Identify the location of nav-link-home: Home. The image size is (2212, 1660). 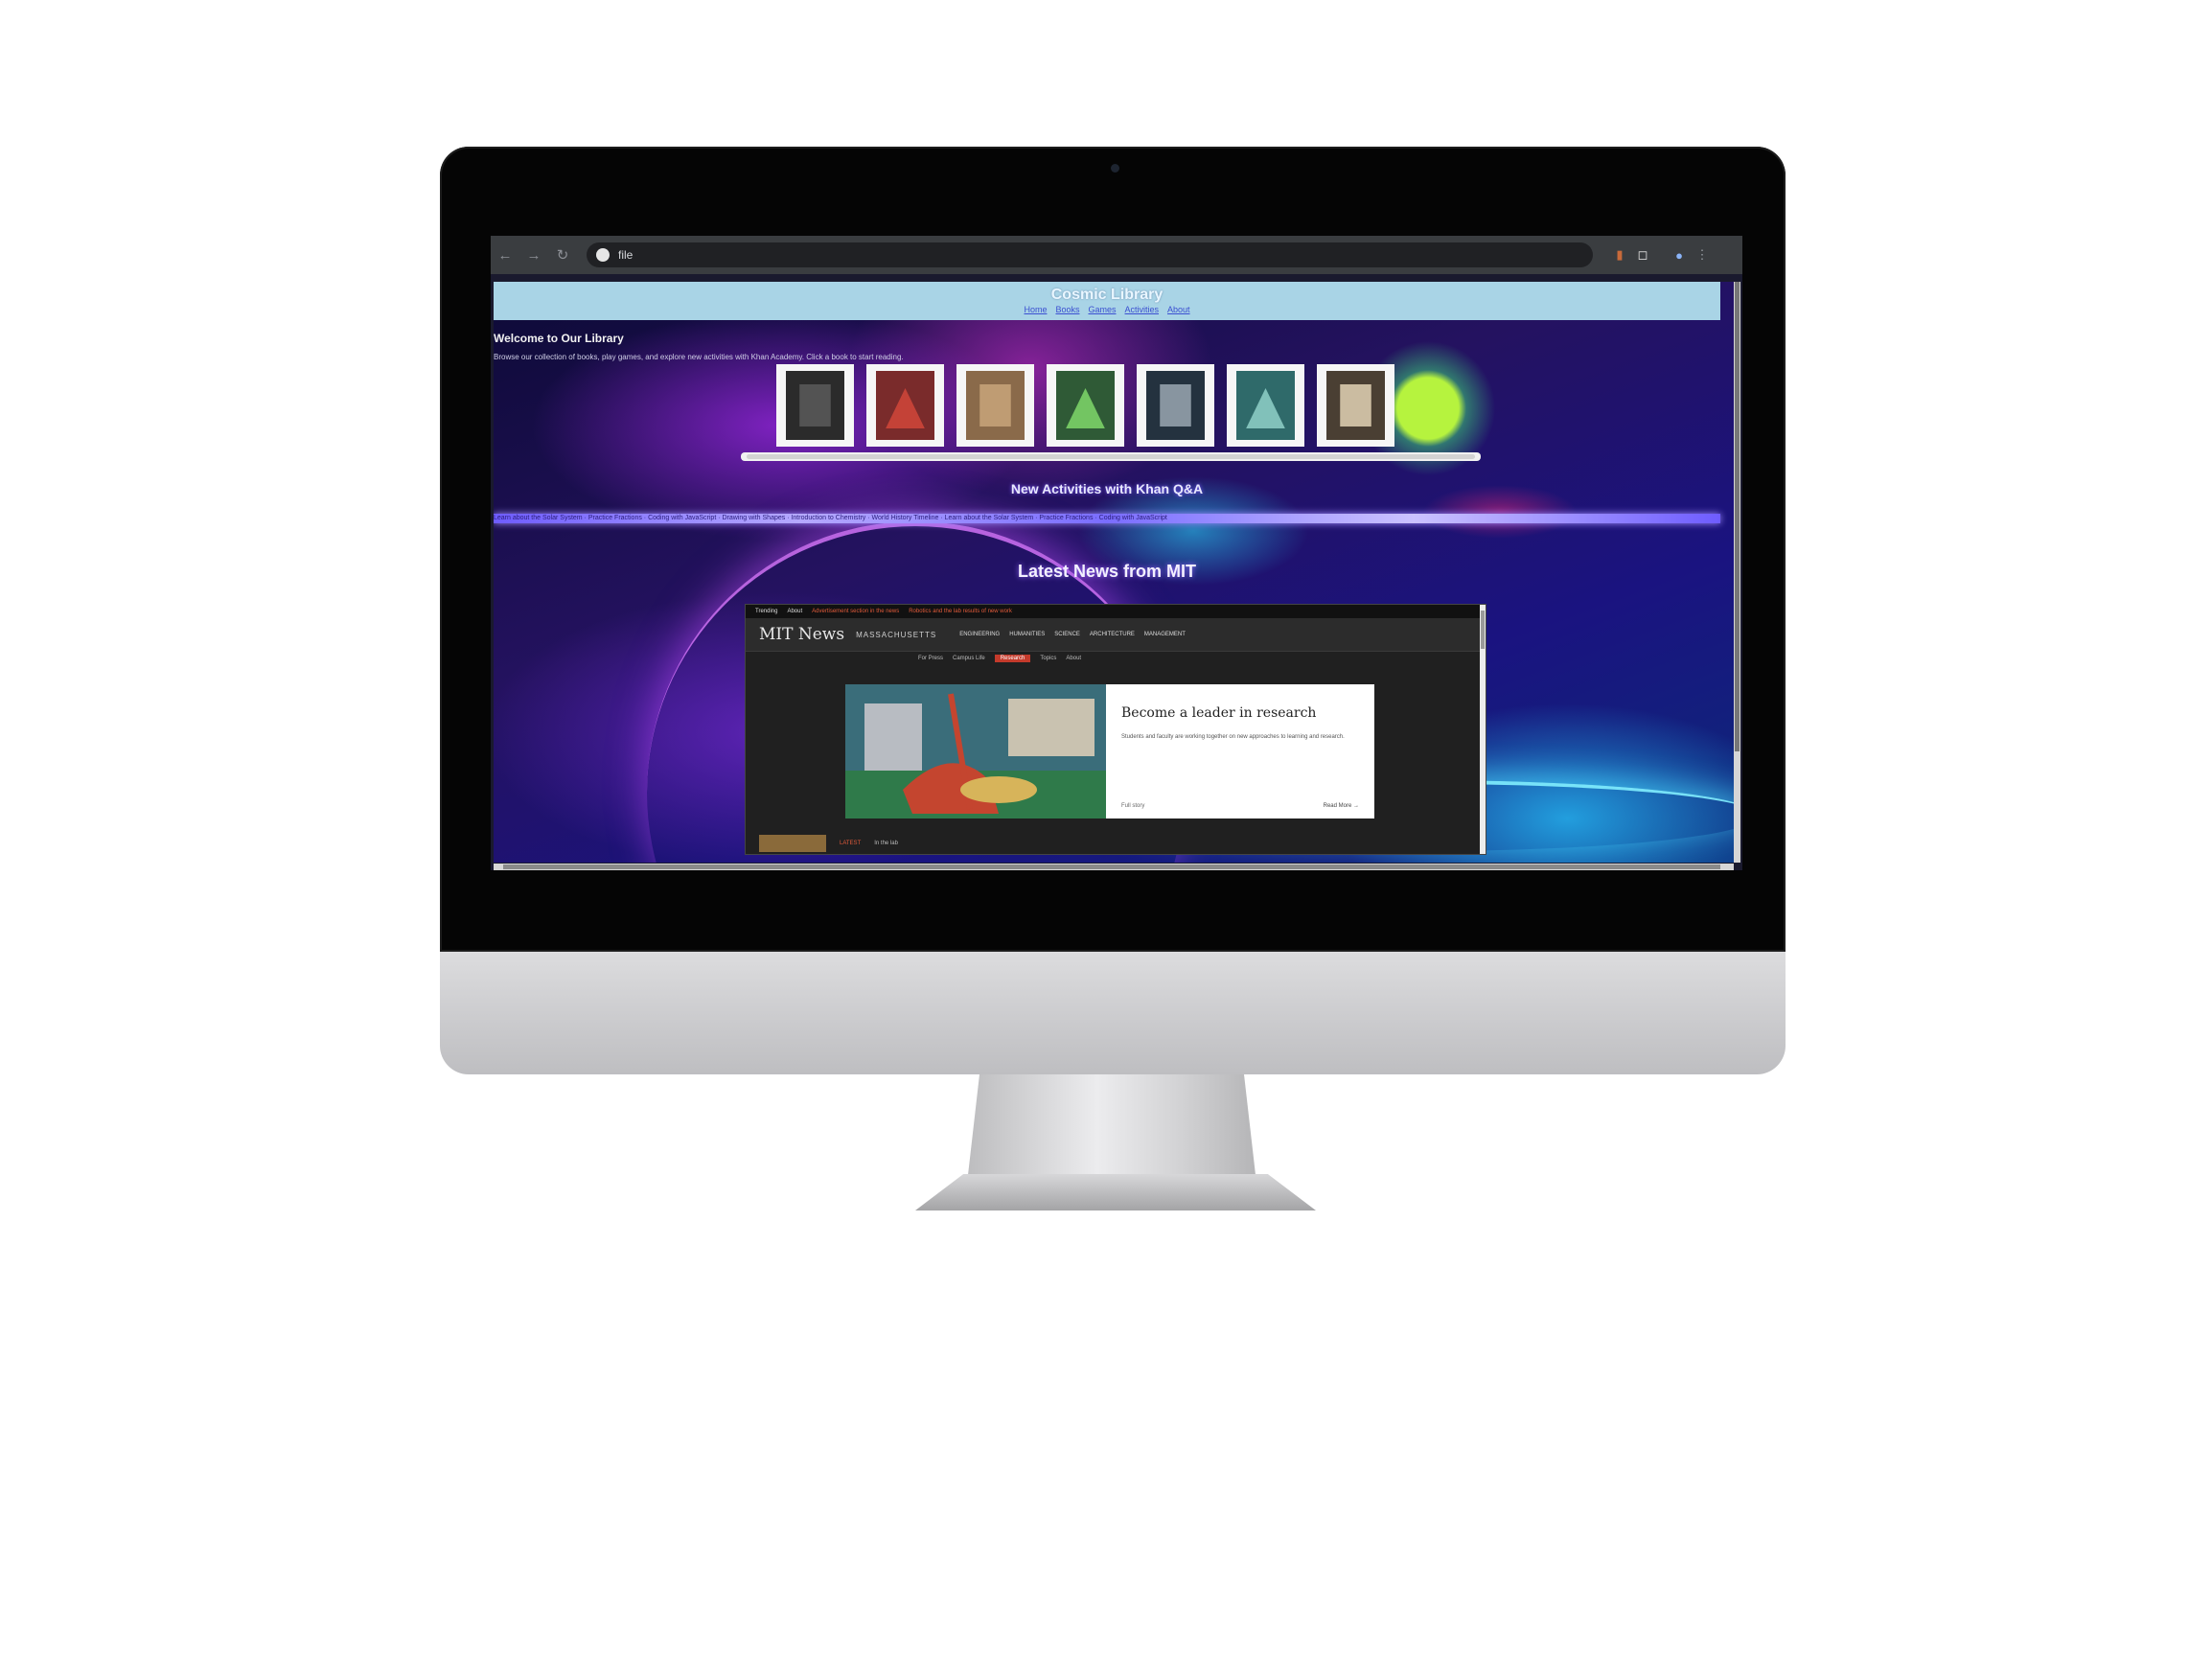
(1036, 309).